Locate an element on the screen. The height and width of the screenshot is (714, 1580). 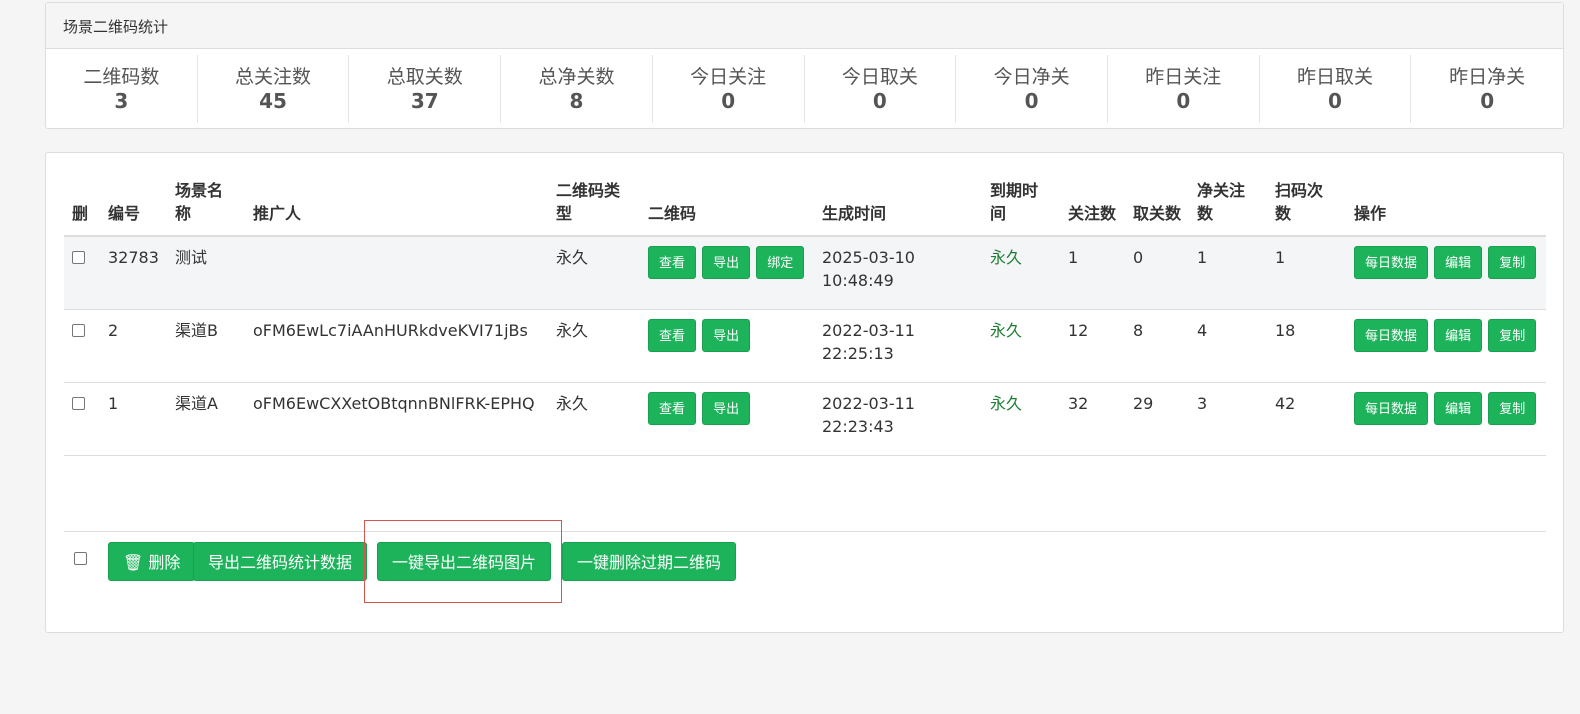
stat-label: 今日取关 is located at coordinates (879, 77).